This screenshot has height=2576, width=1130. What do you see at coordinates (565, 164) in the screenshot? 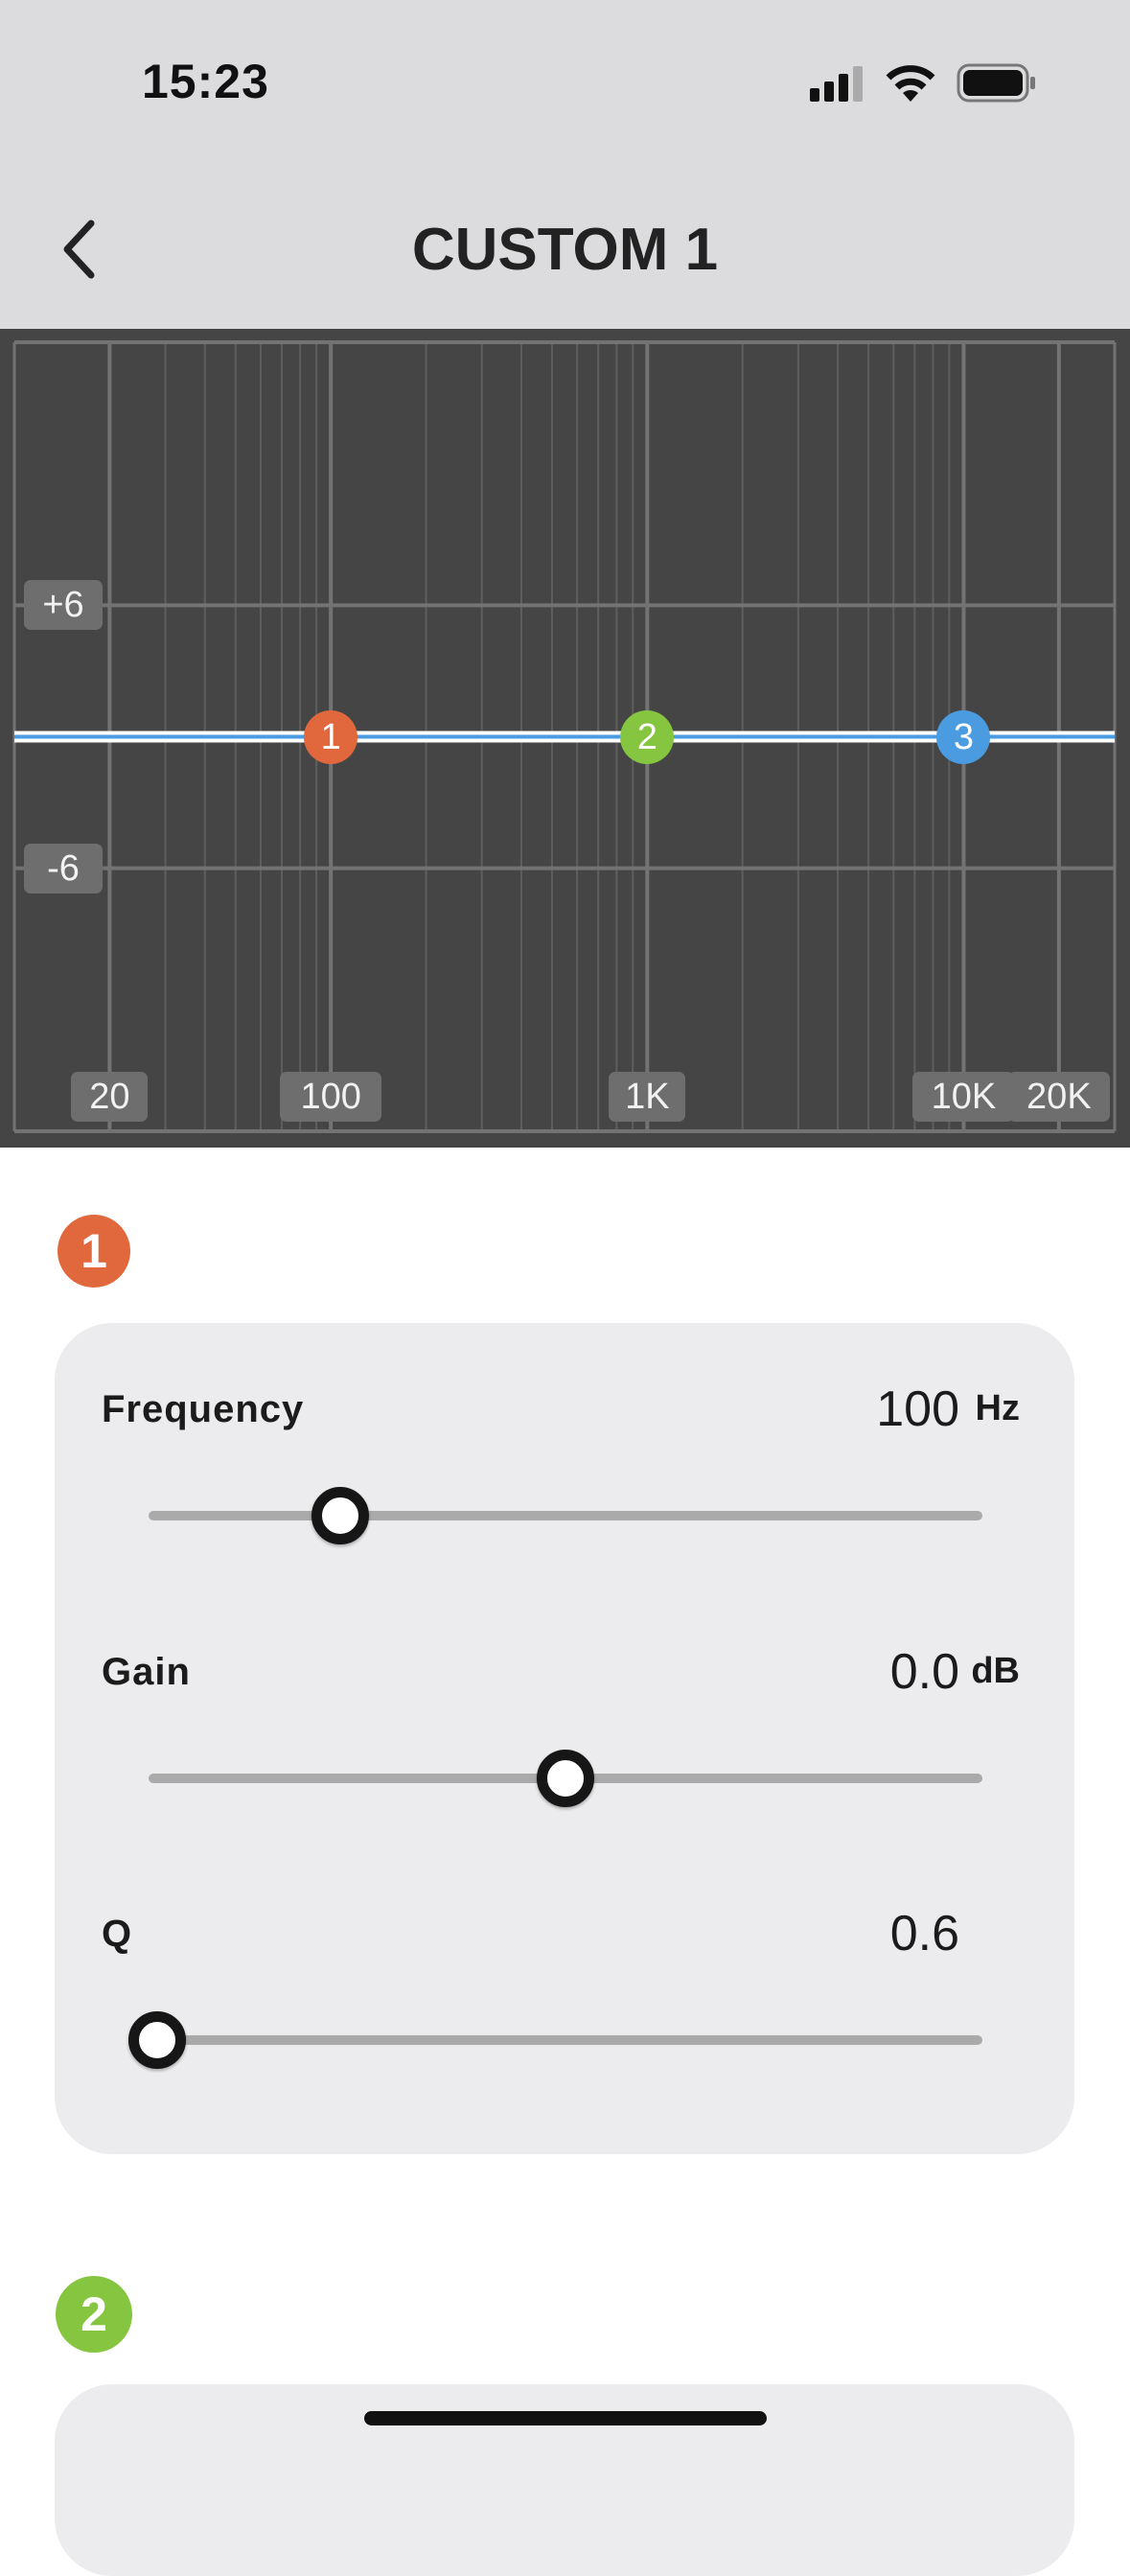
I see `nav-header: 15:23 CUSTOM 1` at bounding box center [565, 164].